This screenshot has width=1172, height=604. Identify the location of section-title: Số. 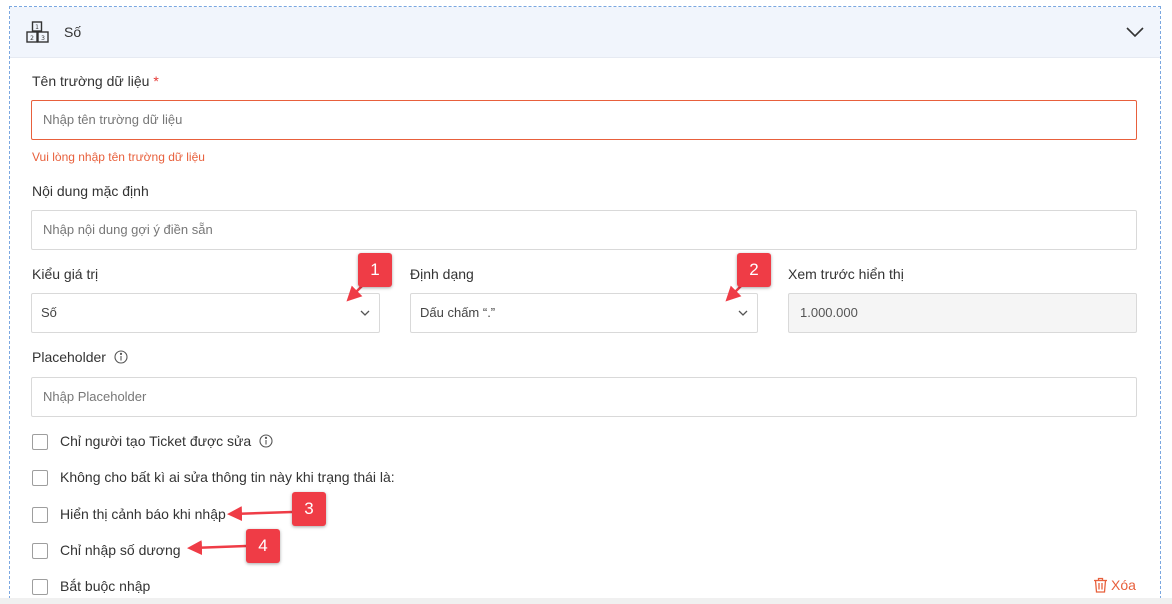
(73, 32).